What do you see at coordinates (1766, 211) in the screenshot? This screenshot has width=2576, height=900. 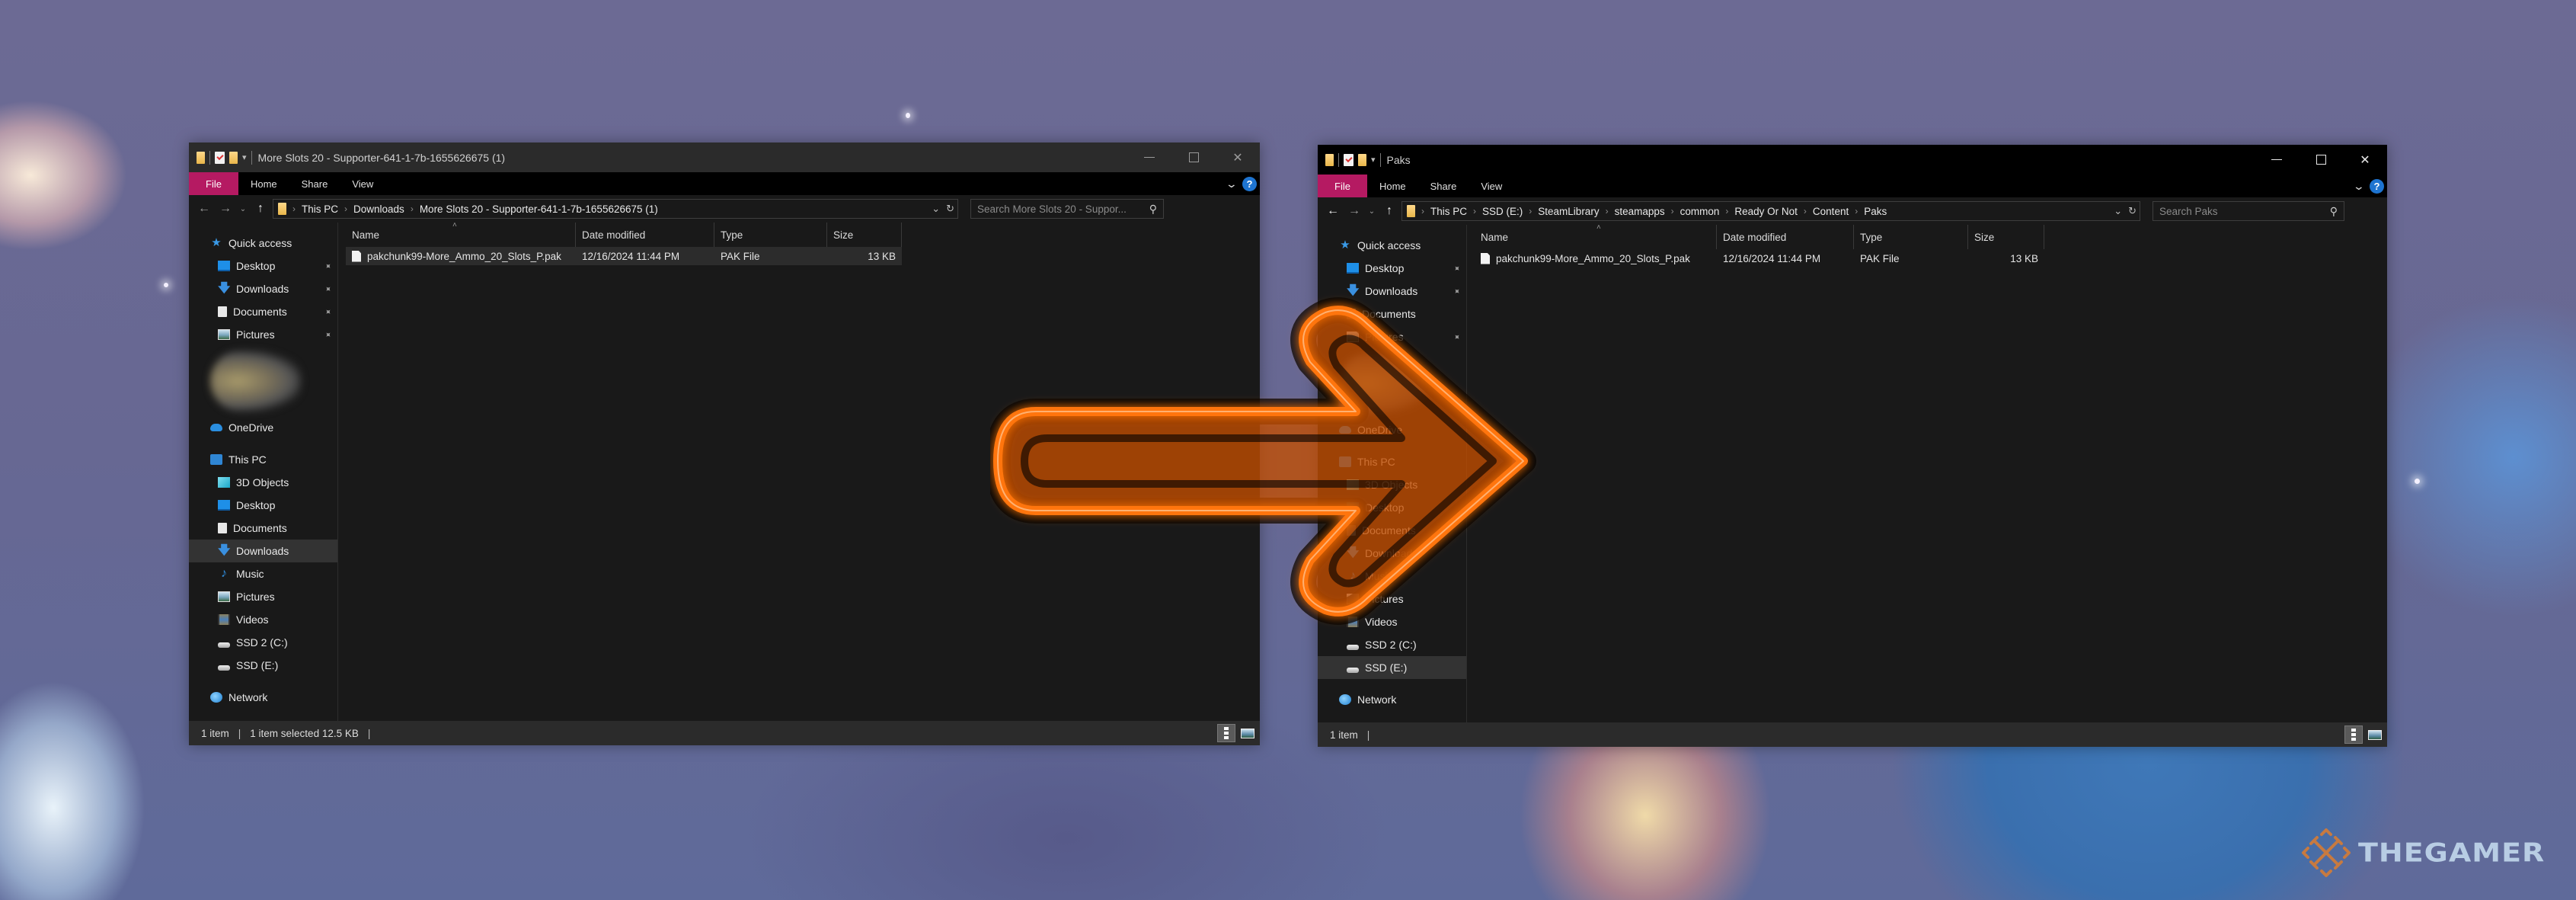 I see `breadcrumb-item: Ready Or Not` at bounding box center [1766, 211].